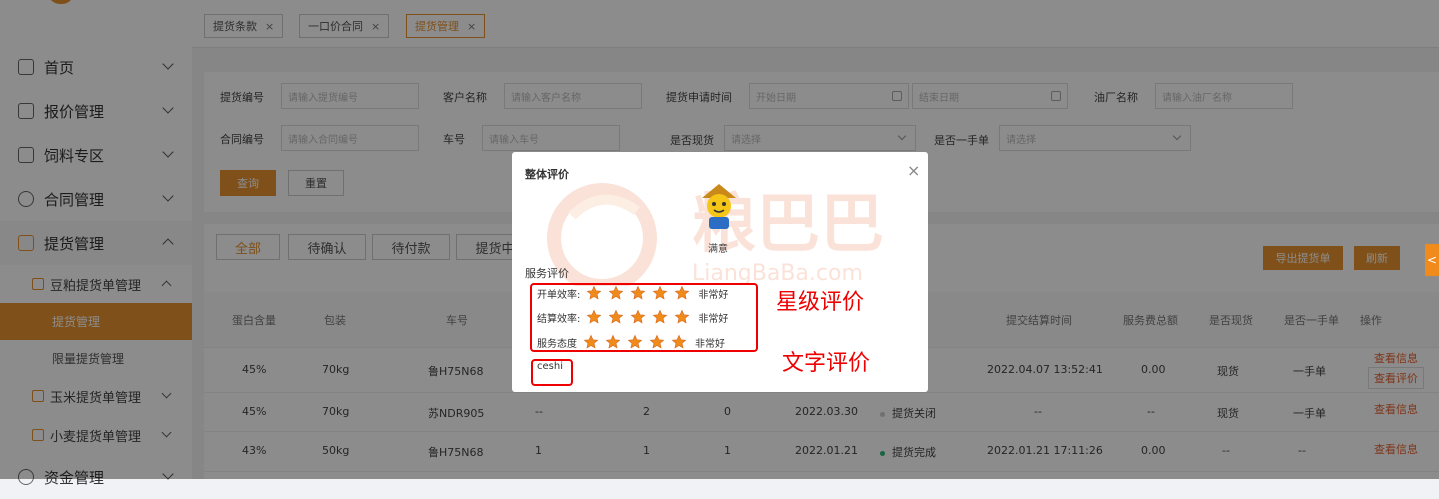  What do you see at coordinates (719, 206) in the screenshot?
I see `mascot-icon` at bounding box center [719, 206].